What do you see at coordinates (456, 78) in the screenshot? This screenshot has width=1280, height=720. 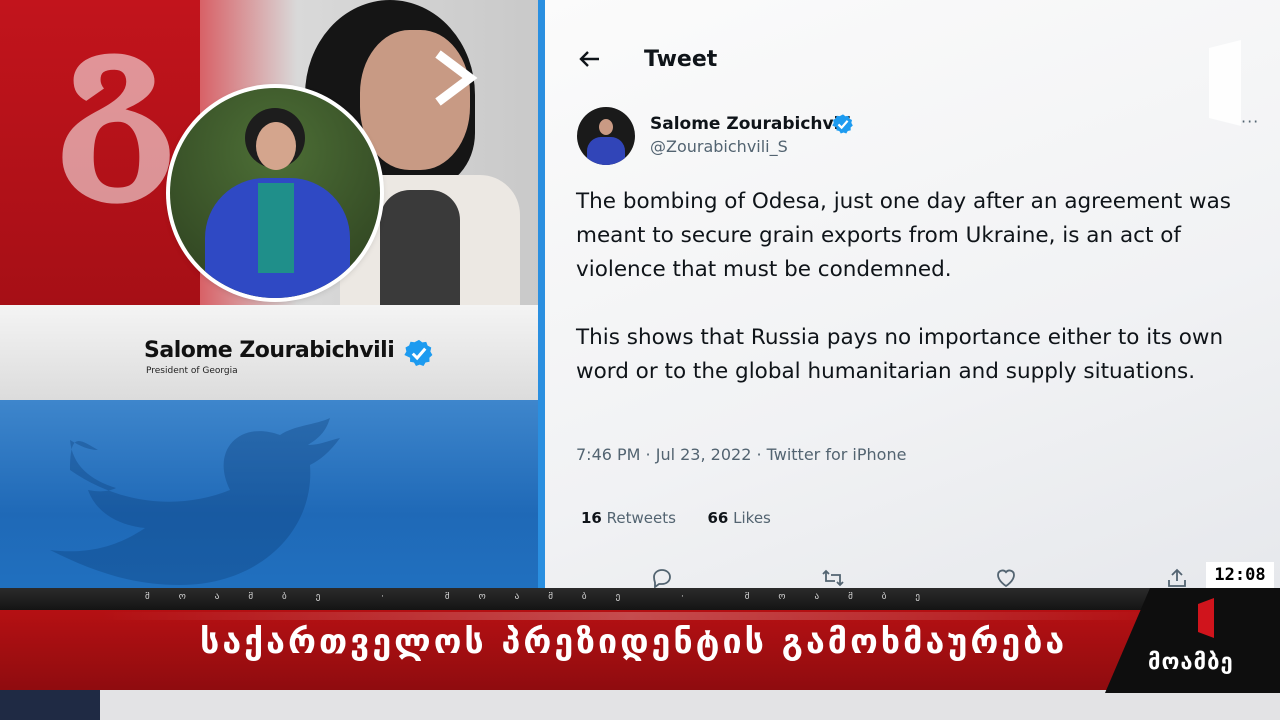 I see `chevron-right-icon` at bounding box center [456, 78].